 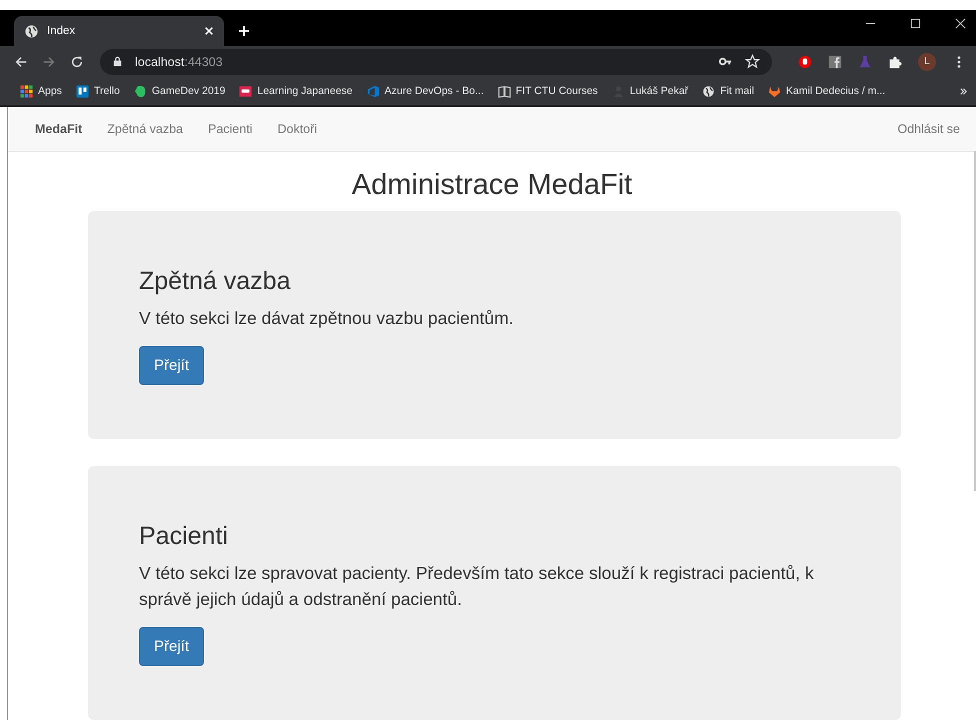 I want to click on nav-link: Zpětná vazba, so click(x=145, y=129).